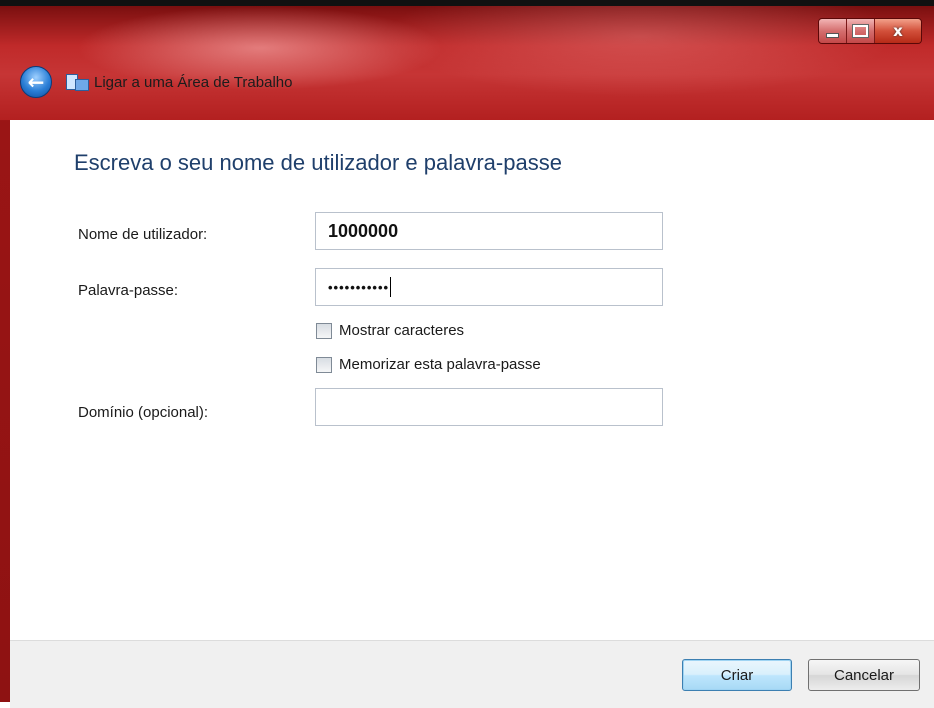  I want to click on maximize-button, so click(861, 31).